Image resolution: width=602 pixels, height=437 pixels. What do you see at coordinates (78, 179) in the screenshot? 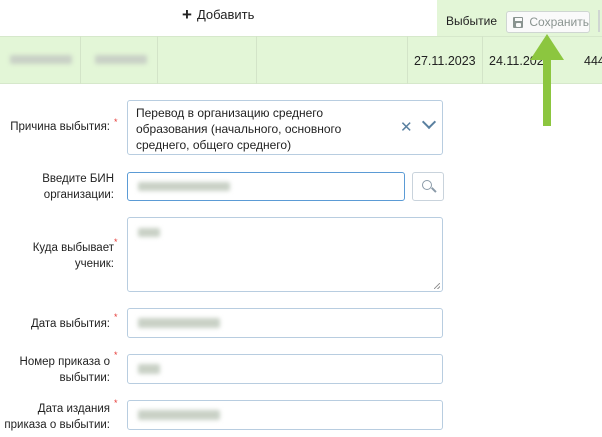
I see `bin-label-line1: Введите БИН` at bounding box center [78, 179].